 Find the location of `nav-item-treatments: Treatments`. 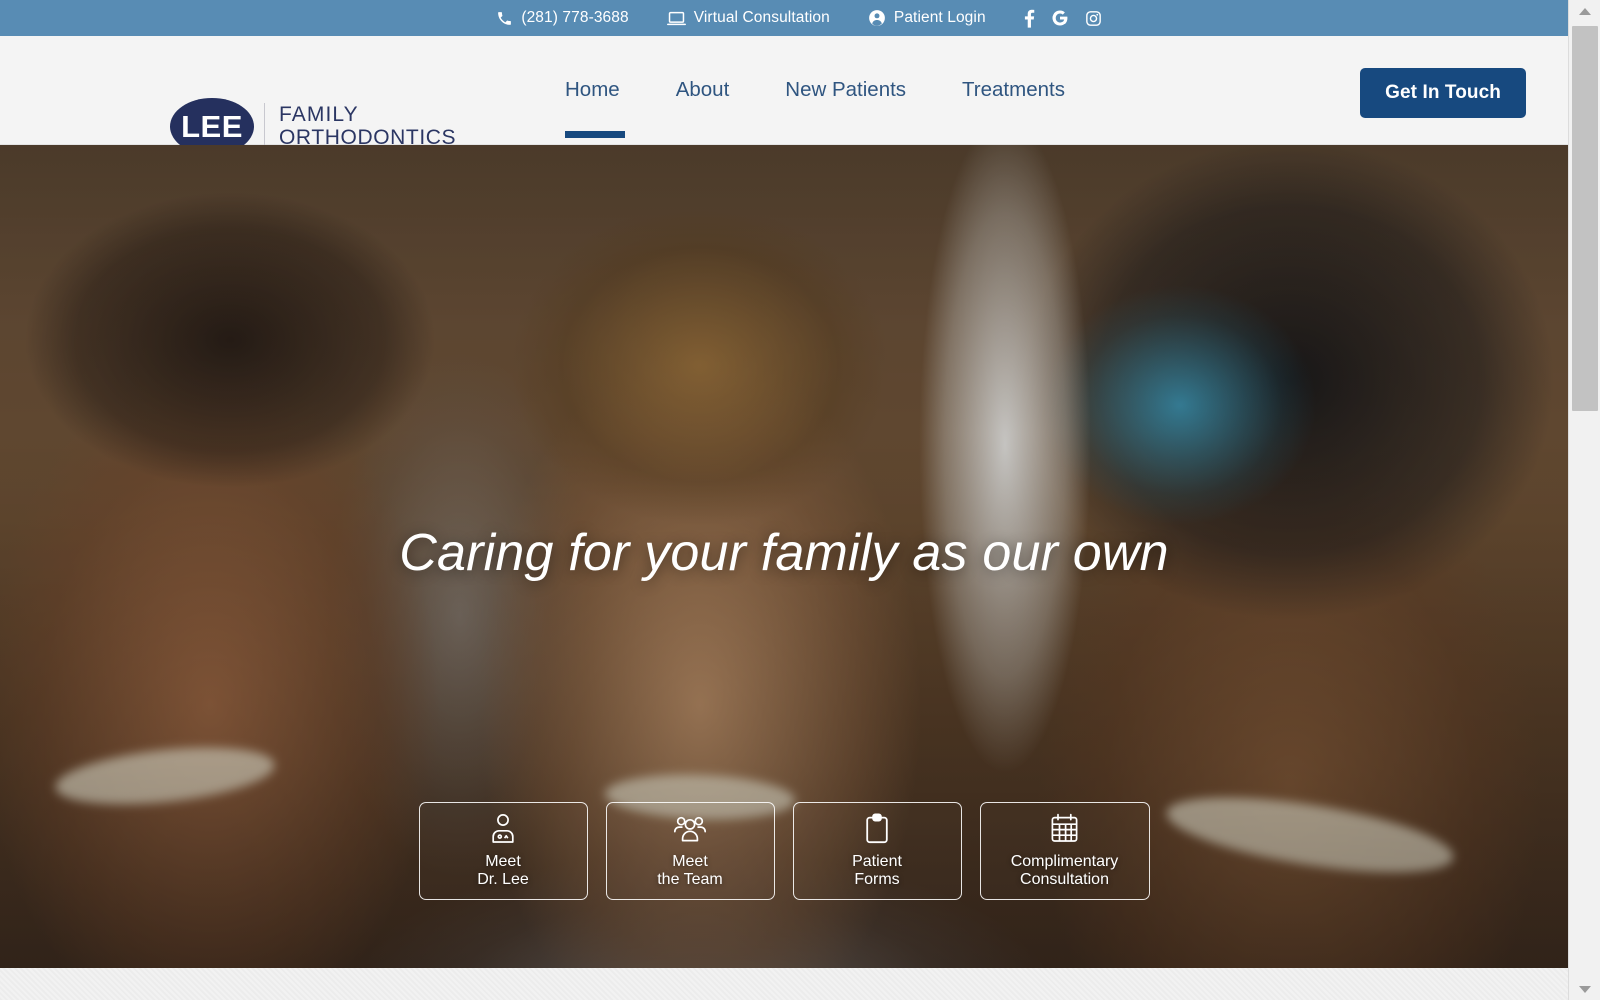

nav-item-treatments: Treatments is located at coordinates (1013, 91).